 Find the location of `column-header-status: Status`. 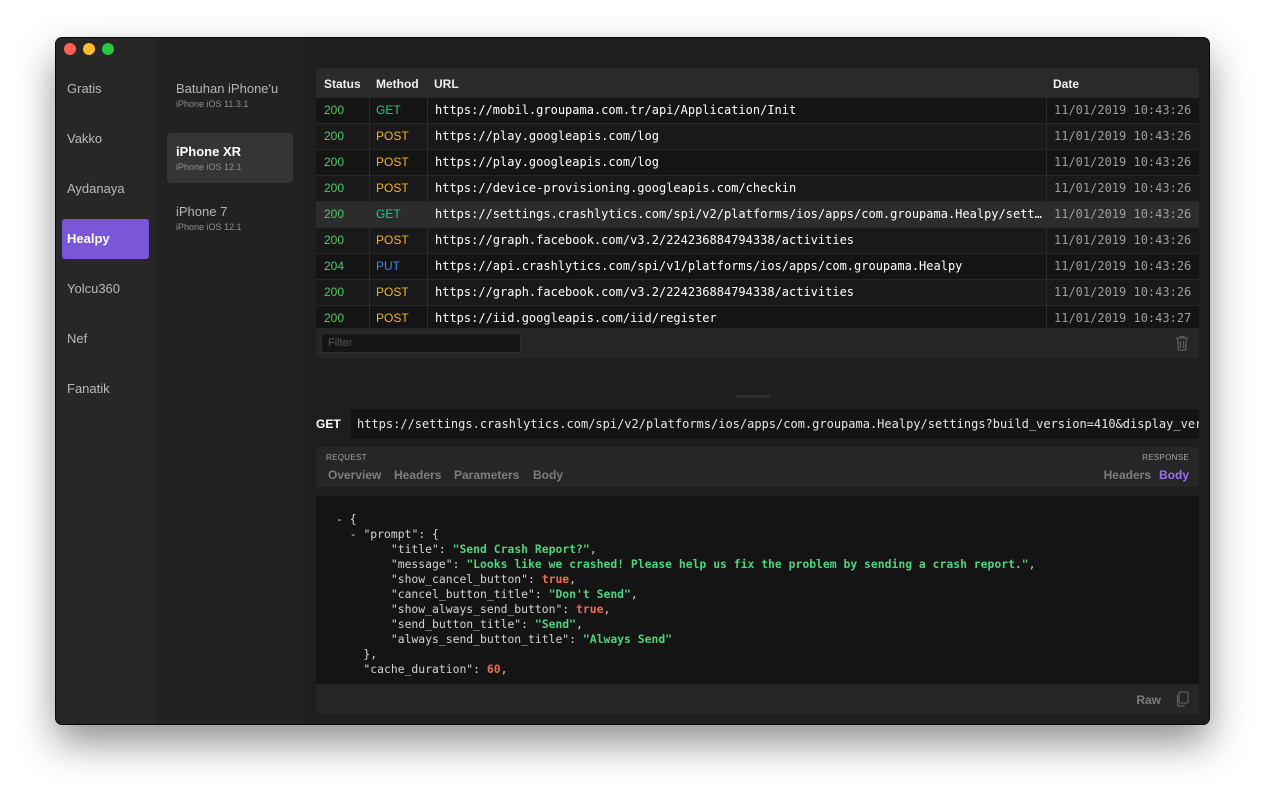

column-header-status: Status is located at coordinates (342, 84).